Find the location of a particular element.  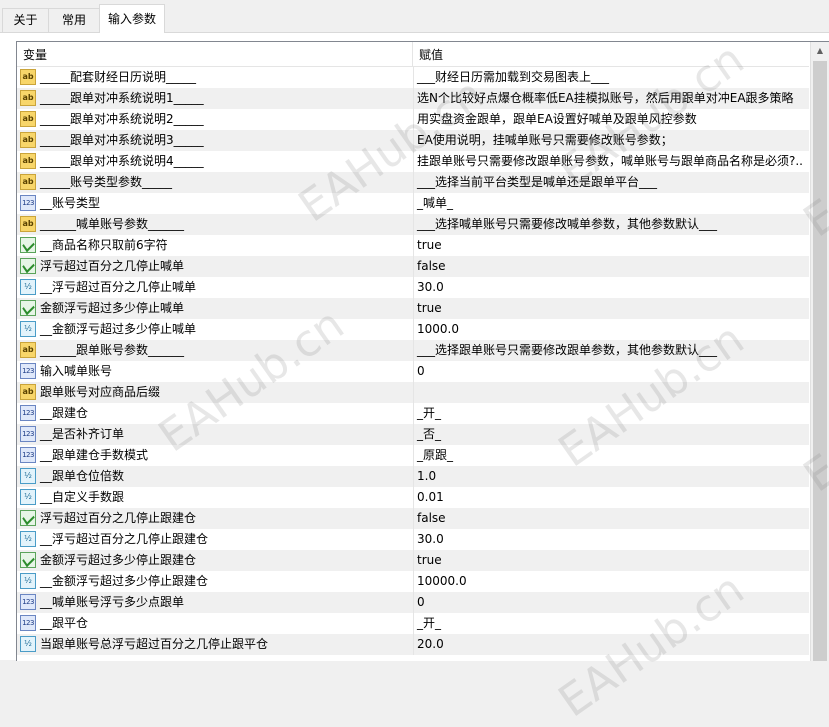

value-cell: ___选择跟单账号只需要修改跟单参数，其他参数默认___ is located at coordinates (611, 350).